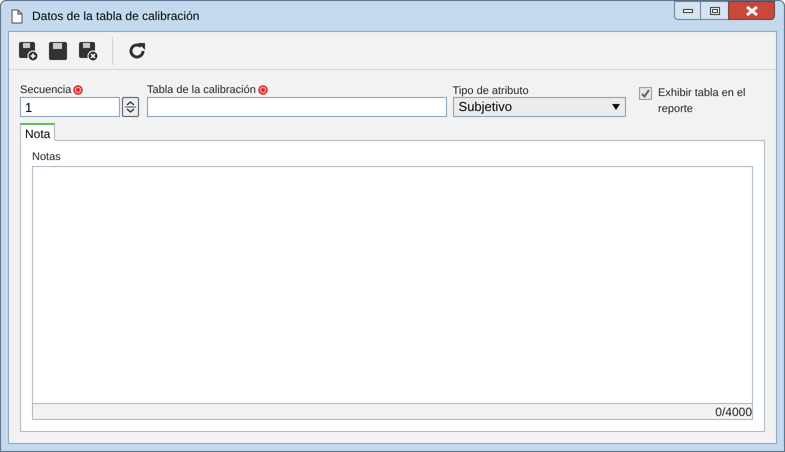 The image size is (785, 452). Describe the element at coordinates (733, 412) in the screenshot. I see `character-counter: 0/4000` at that location.